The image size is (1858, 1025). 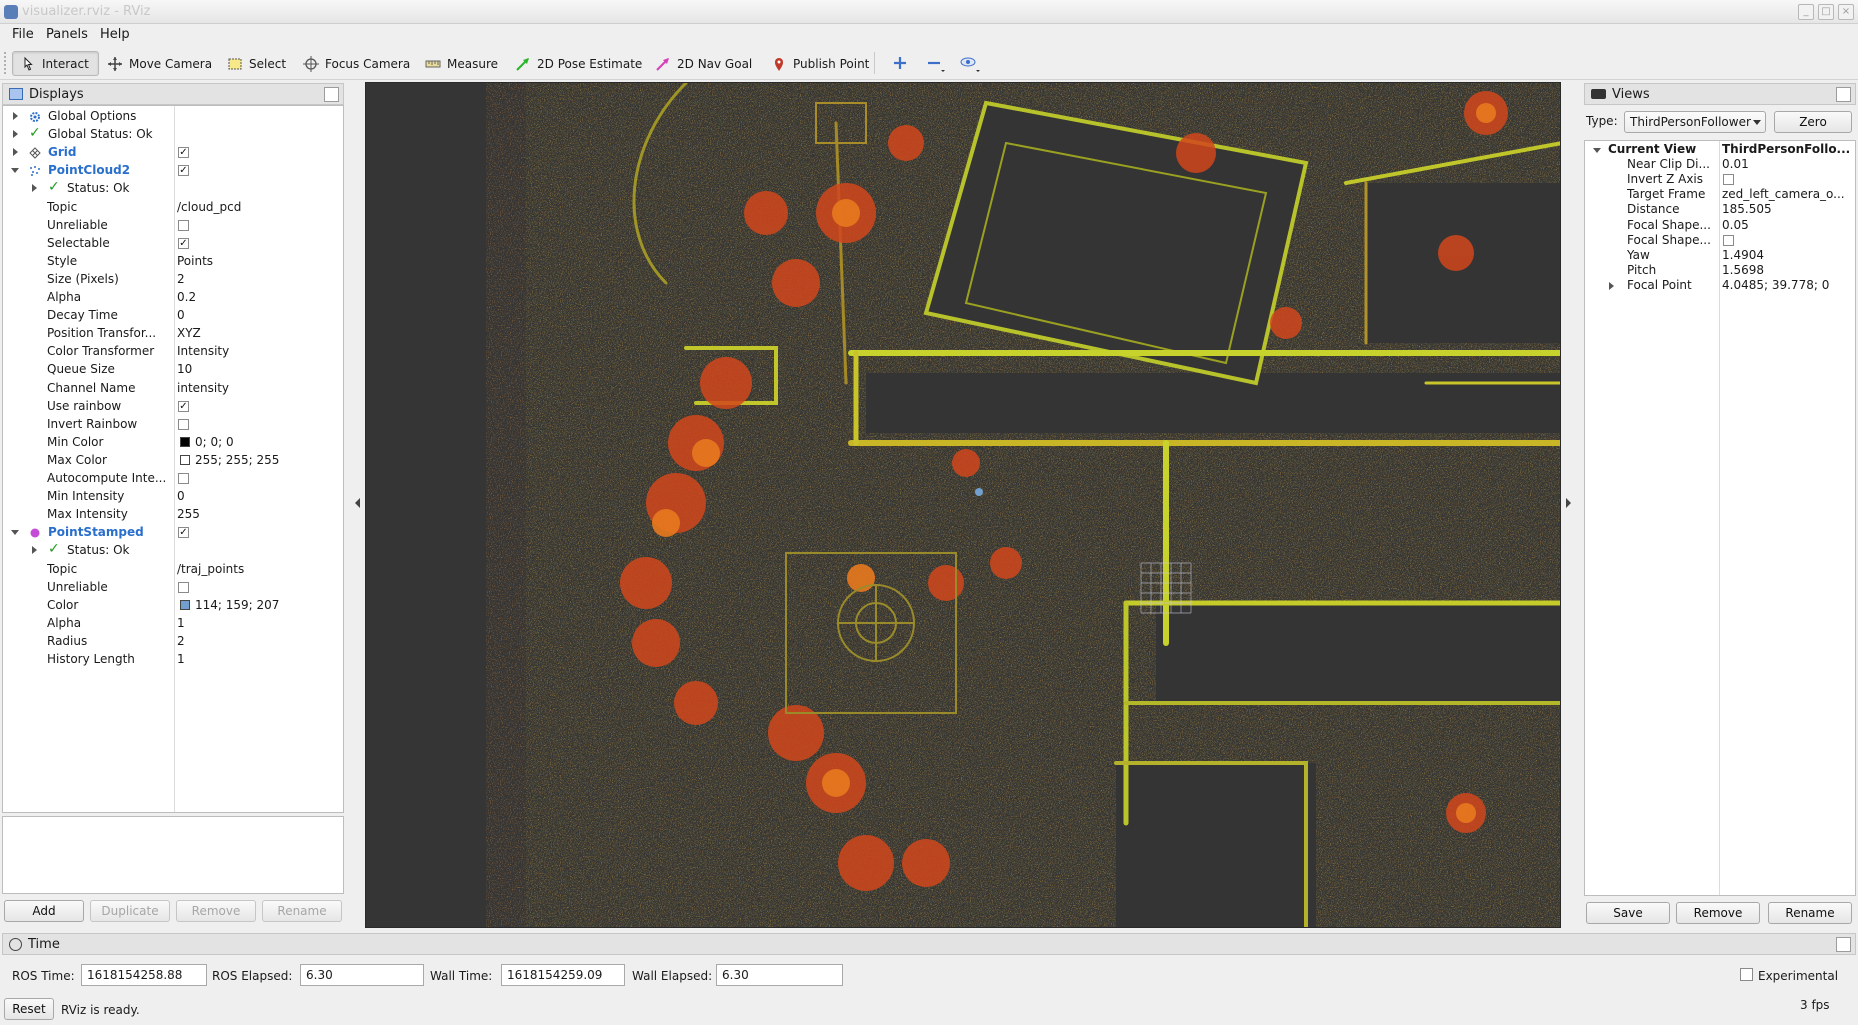 I want to click on property-value: intensity, so click(x=257, y=388).